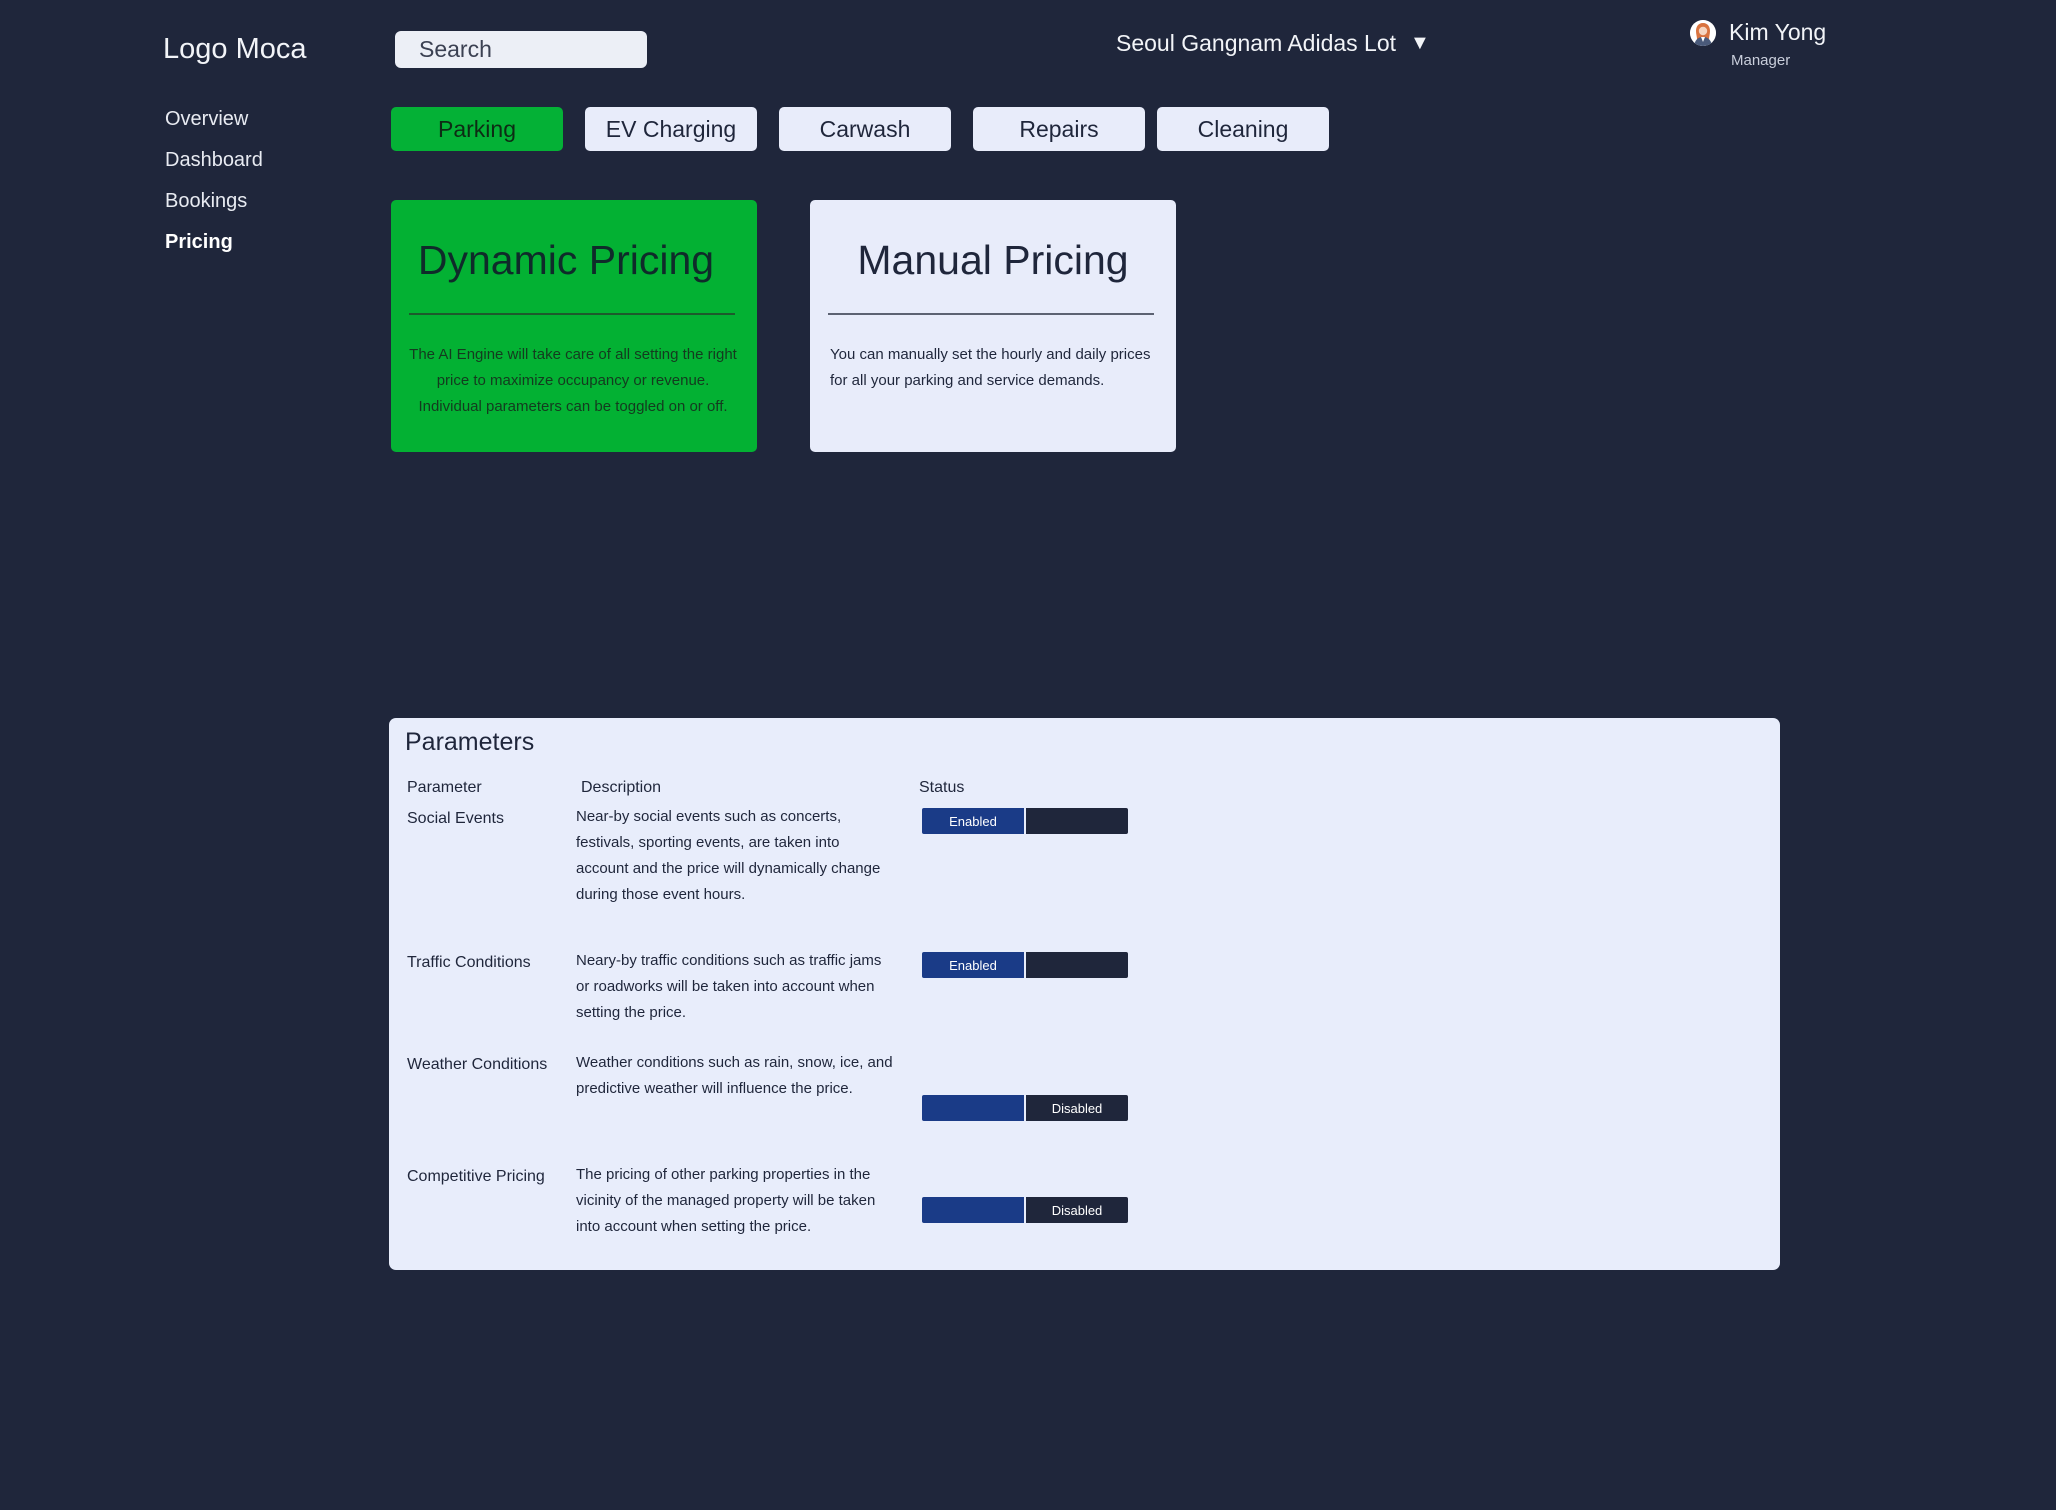  What do you see at coordinates (1025, 965) in the screenshot?
I see `status-toggle-traffic-conditions: Enabled` at bounding box center [1025, 965].